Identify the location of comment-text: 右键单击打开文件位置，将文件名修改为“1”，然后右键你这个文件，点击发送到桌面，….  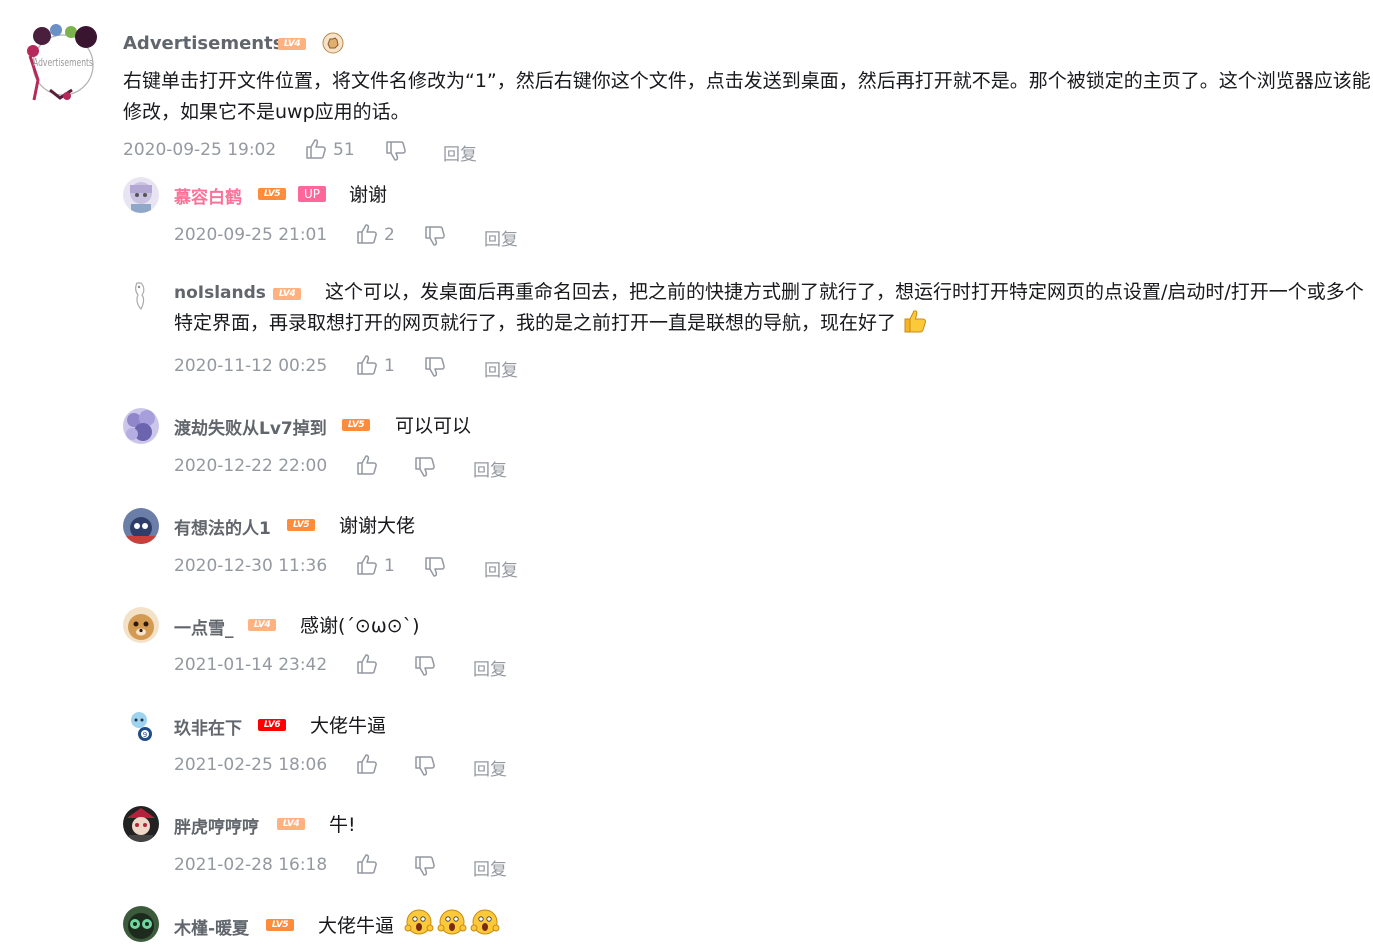
(747, 96).